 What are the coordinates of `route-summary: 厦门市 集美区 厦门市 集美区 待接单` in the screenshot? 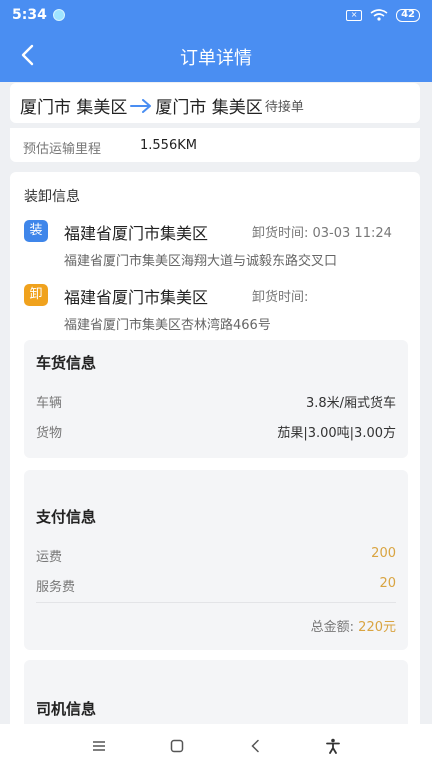 It's located at (162, 105).